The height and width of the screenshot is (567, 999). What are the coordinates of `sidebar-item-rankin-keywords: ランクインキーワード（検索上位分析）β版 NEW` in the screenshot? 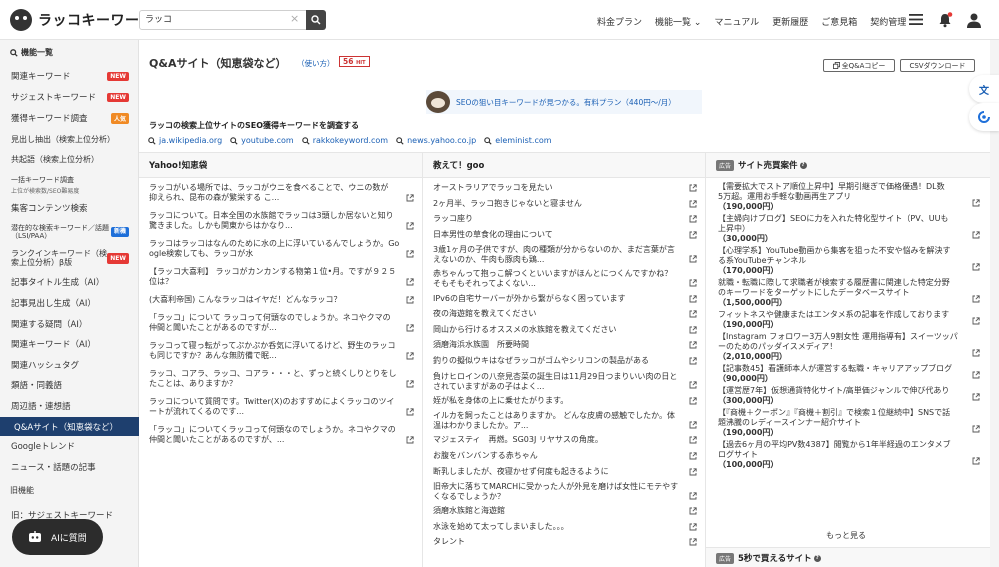 It's located at (69, 258).